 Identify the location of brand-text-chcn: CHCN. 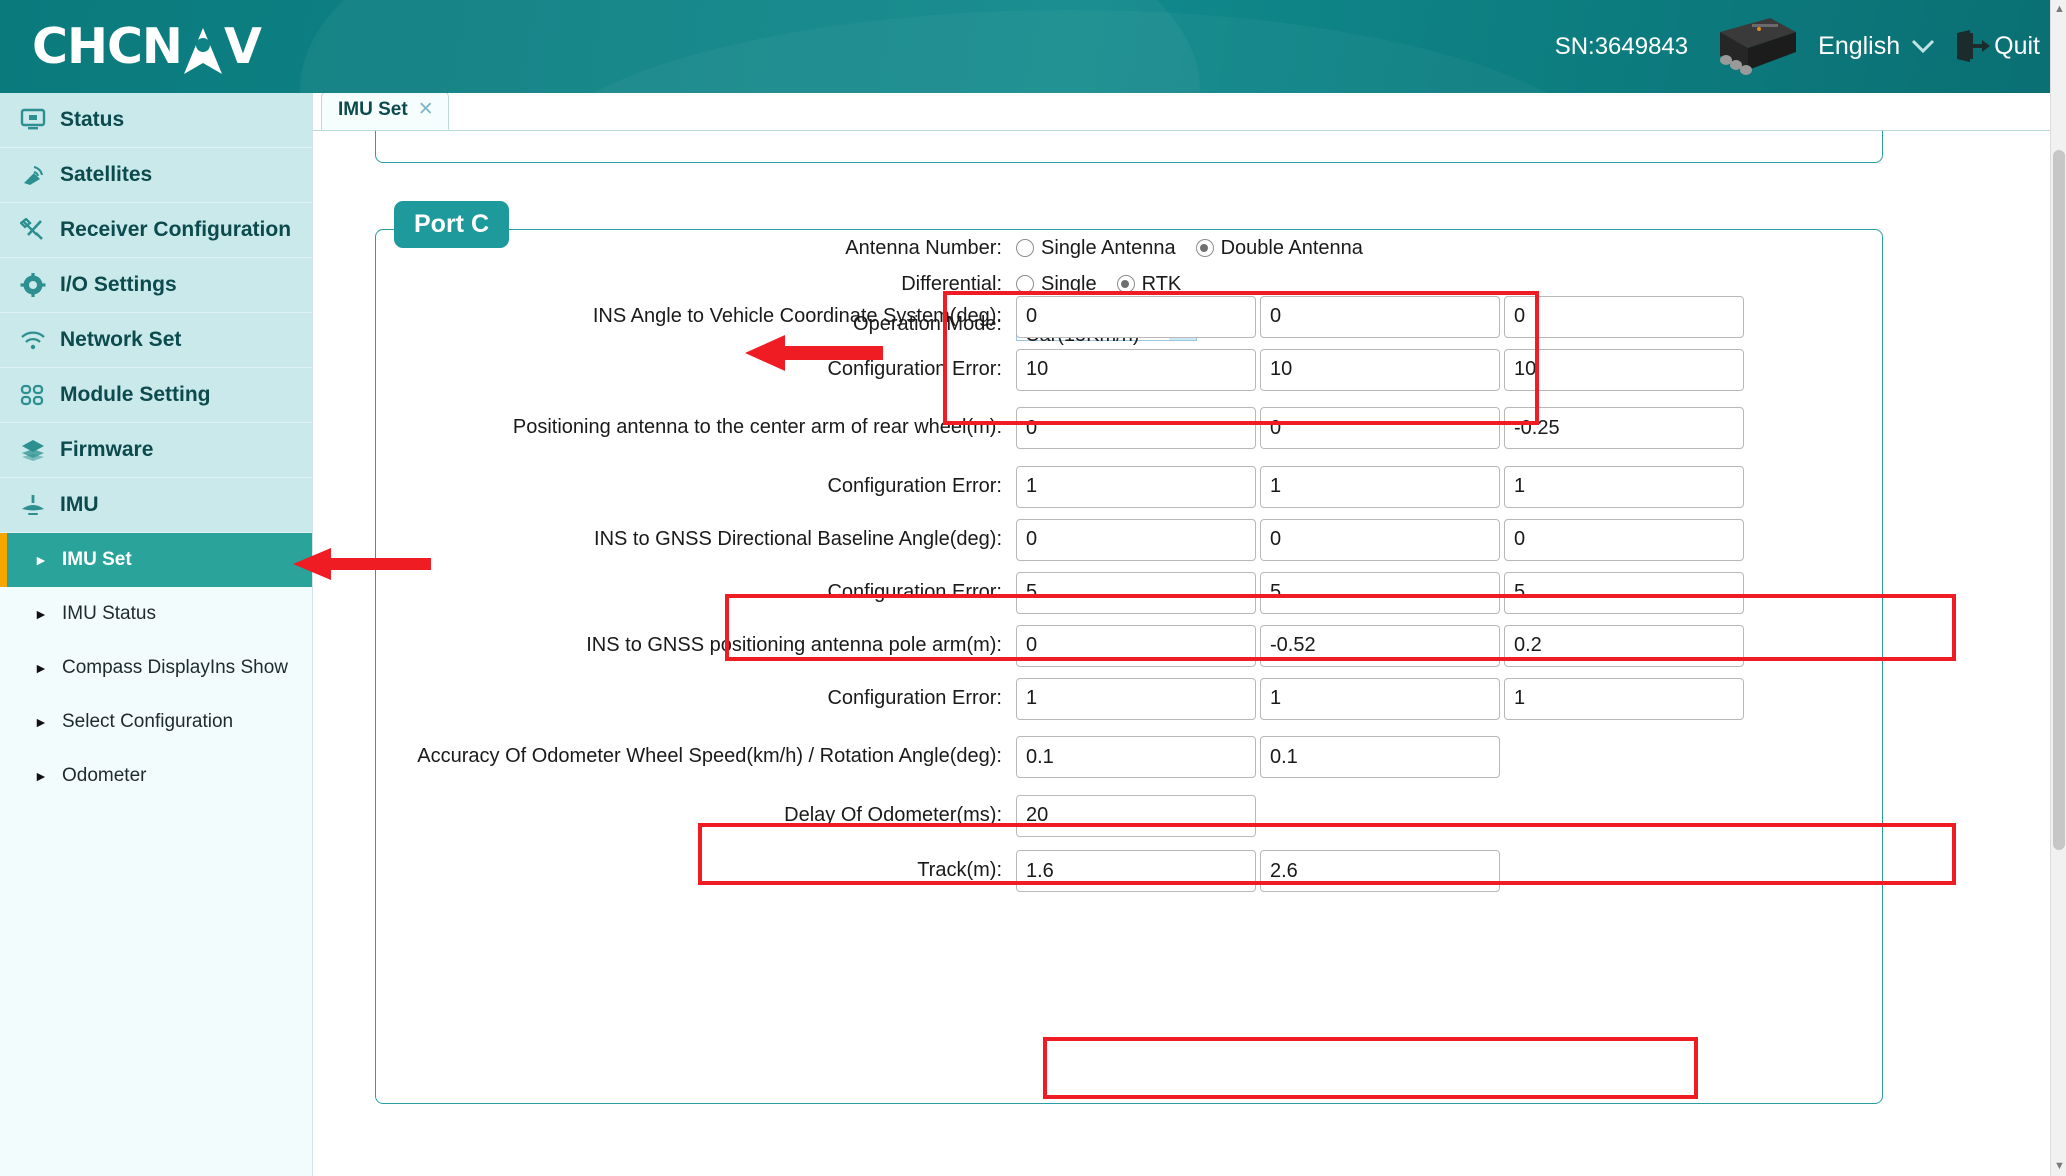
(107, 46).